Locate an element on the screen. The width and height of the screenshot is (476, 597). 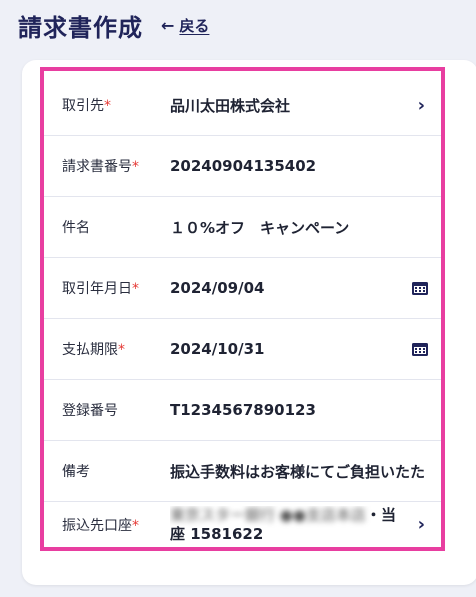
back-link: ← 戻る is located at coordinates (185, 25).